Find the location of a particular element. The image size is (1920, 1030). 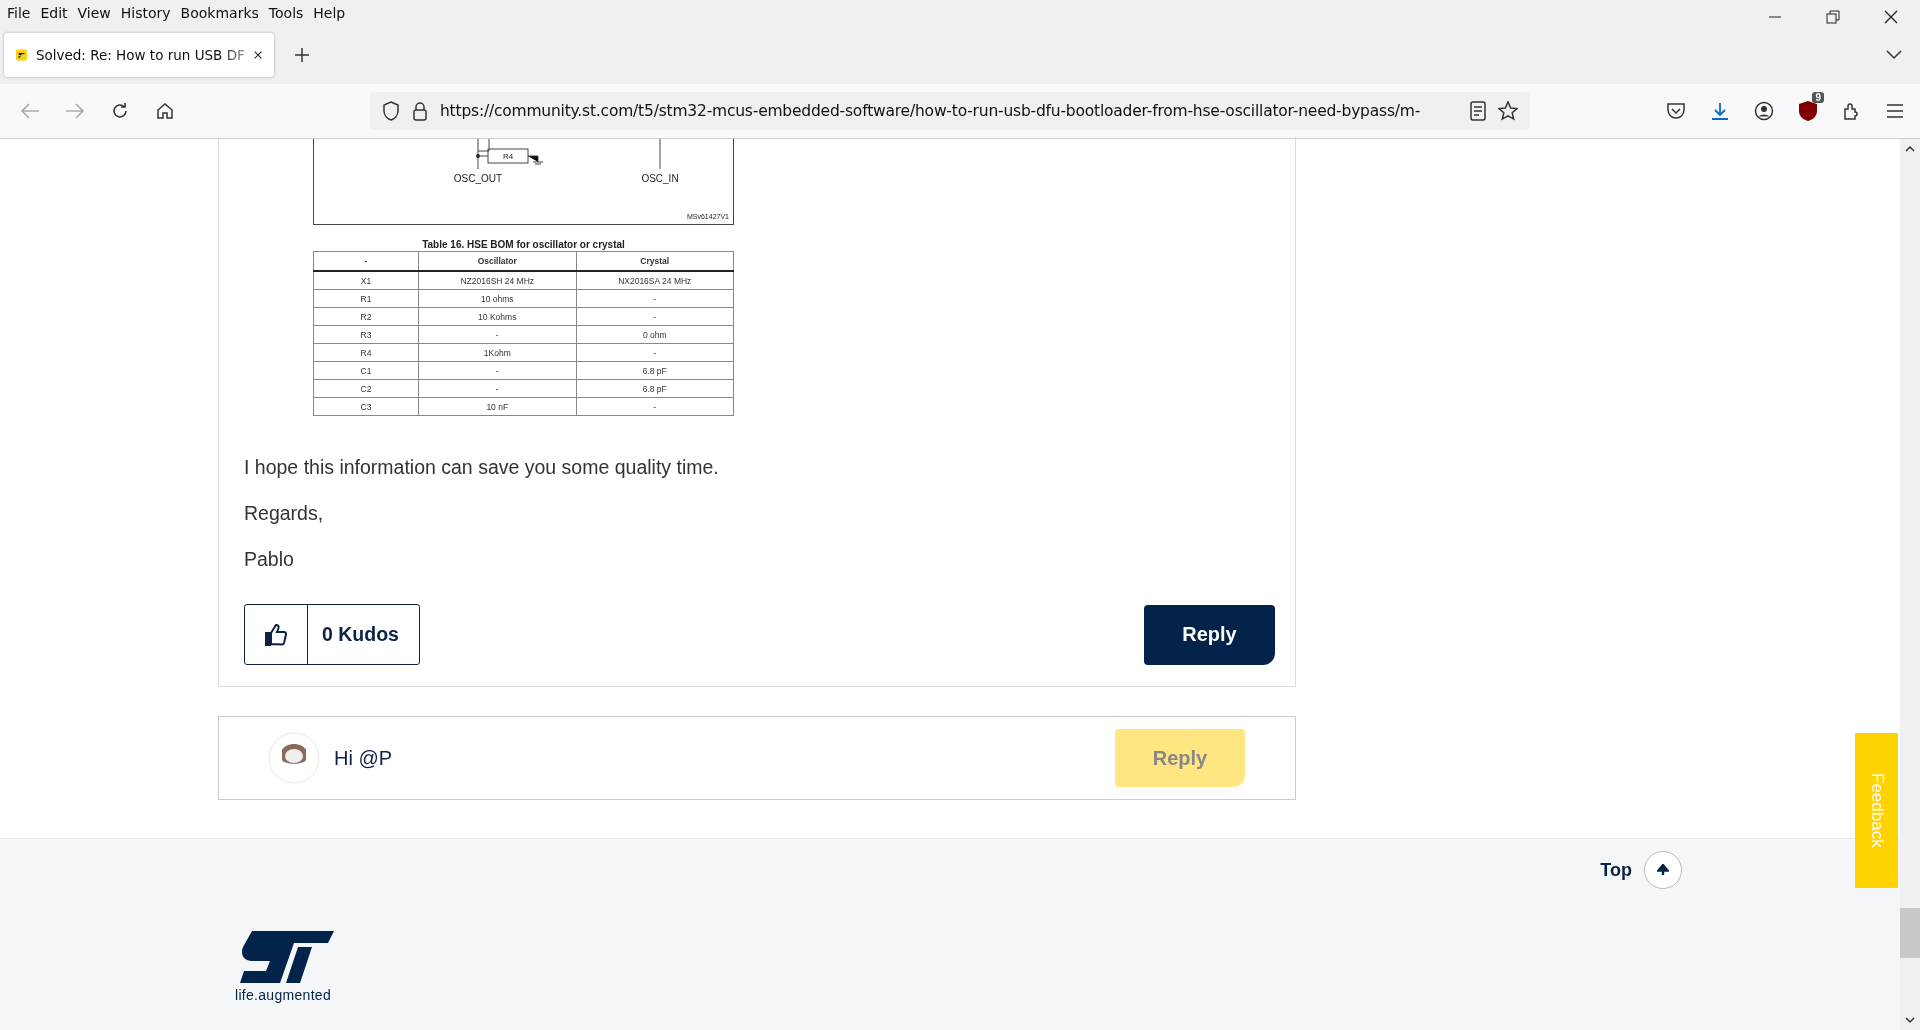

column-header: Crystal is located at coordinates (655, 261).